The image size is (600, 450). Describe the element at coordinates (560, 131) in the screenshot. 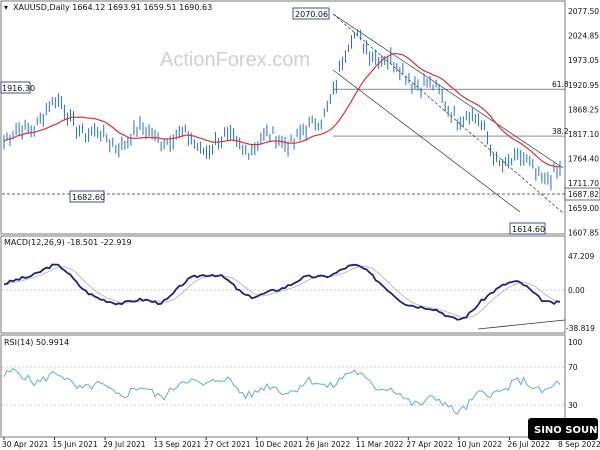

I see `fib-label: 38.2` at that location.